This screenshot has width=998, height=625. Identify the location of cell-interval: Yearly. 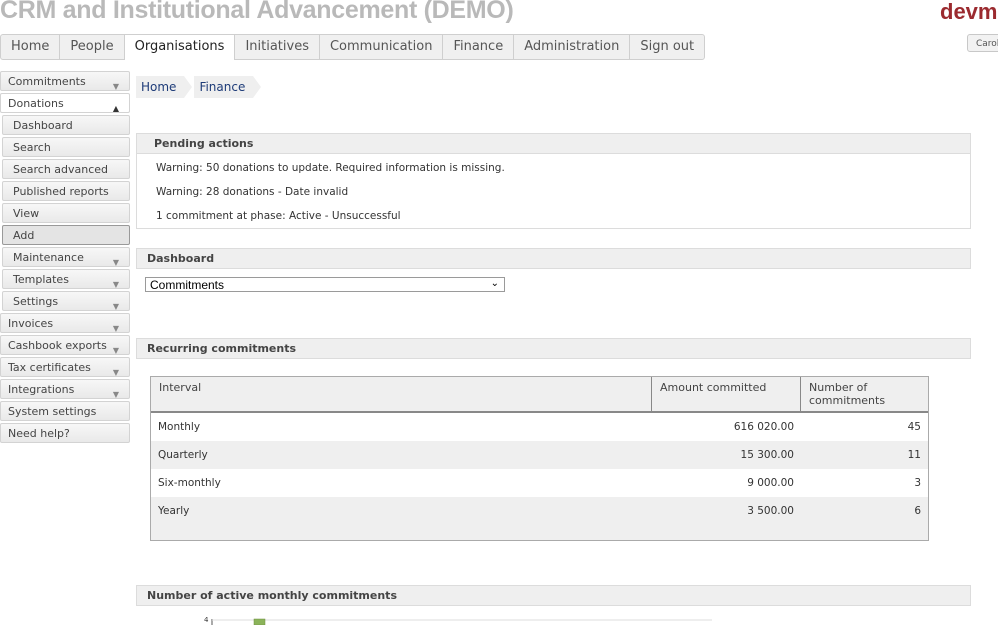
(174, 511).